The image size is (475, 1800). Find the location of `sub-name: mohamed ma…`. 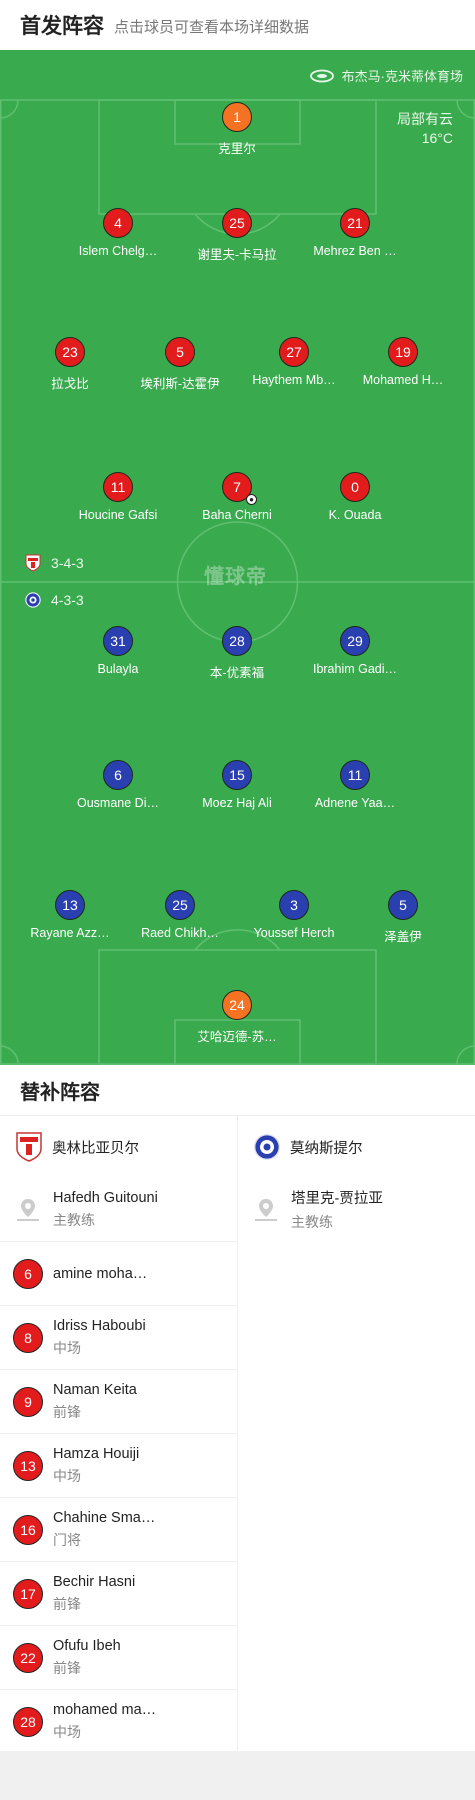

sub-name: mohamed ma… is located at coordinates (105, 1709).